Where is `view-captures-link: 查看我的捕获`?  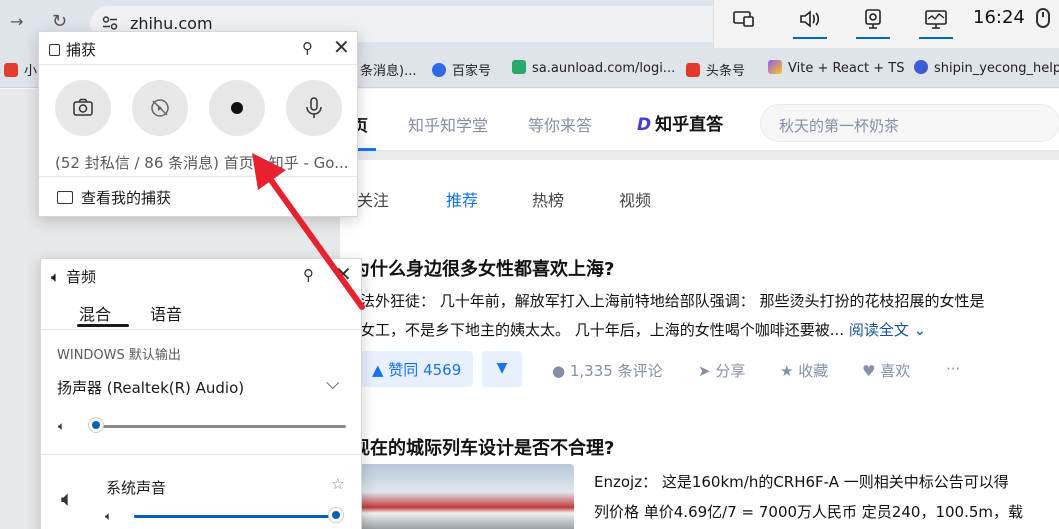
view-captures-link: 查看我的捕获 is located at coordinates (114, 197).